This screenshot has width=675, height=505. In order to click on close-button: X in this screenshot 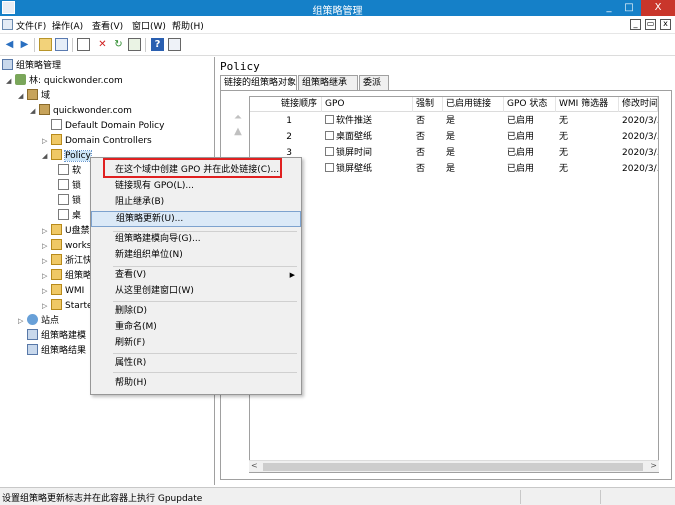, I will do `click(658, 8)`.